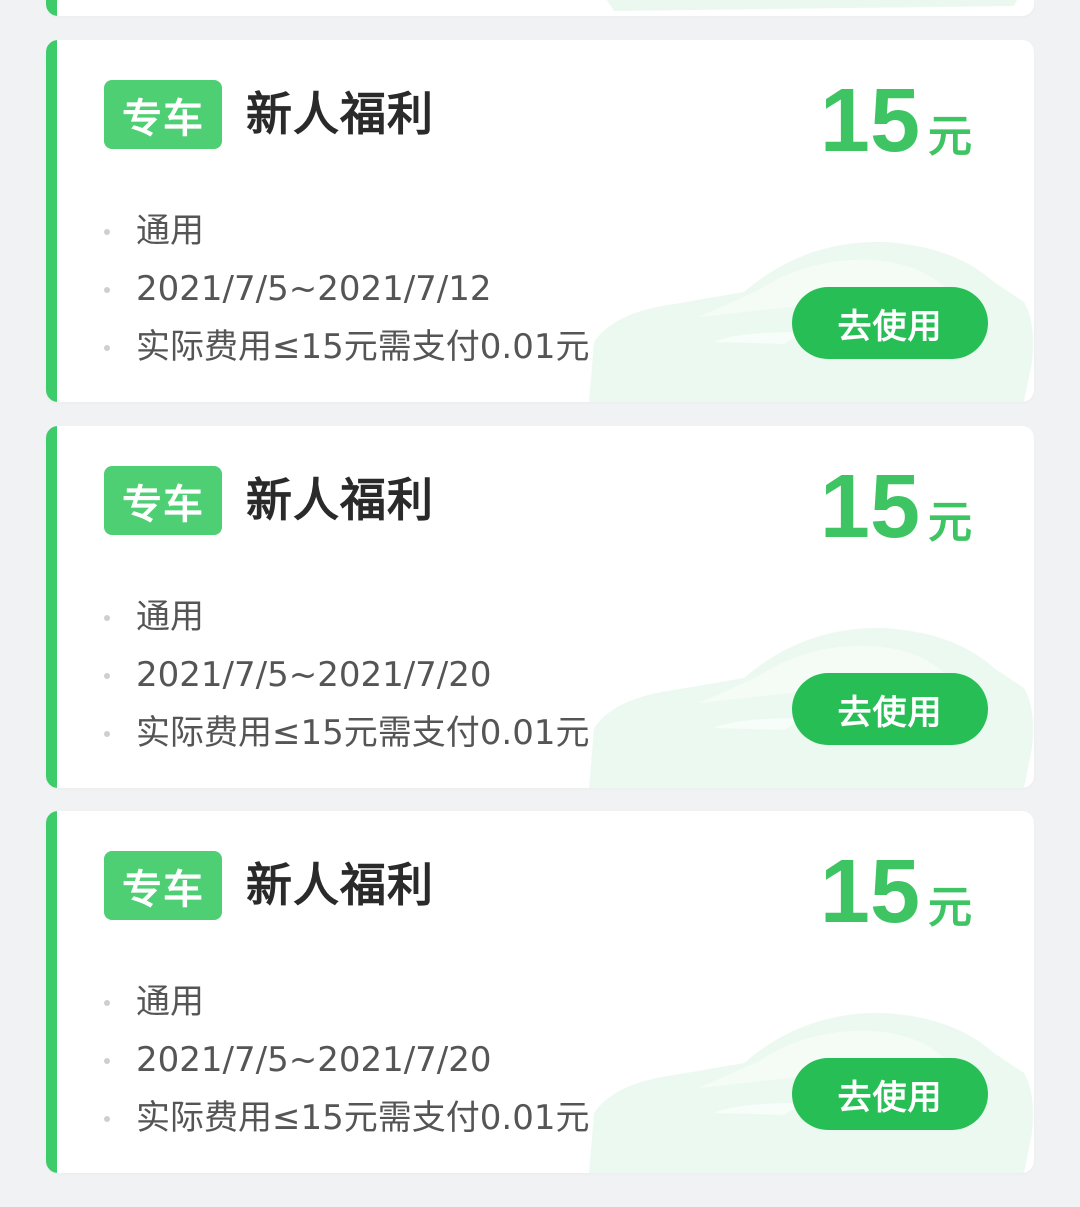 The image size is (1080, 1207). What do you see at coordinates (540, 8) in the screenshot?
I see `coupon-card-partial` at bounding box center [540, 8].